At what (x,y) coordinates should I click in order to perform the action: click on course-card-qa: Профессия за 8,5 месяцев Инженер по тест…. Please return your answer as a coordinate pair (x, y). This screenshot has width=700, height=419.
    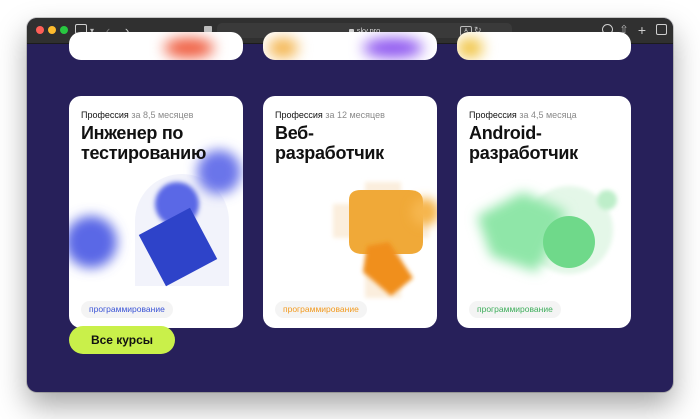
    Looking at the image, I should click on (156, 212).